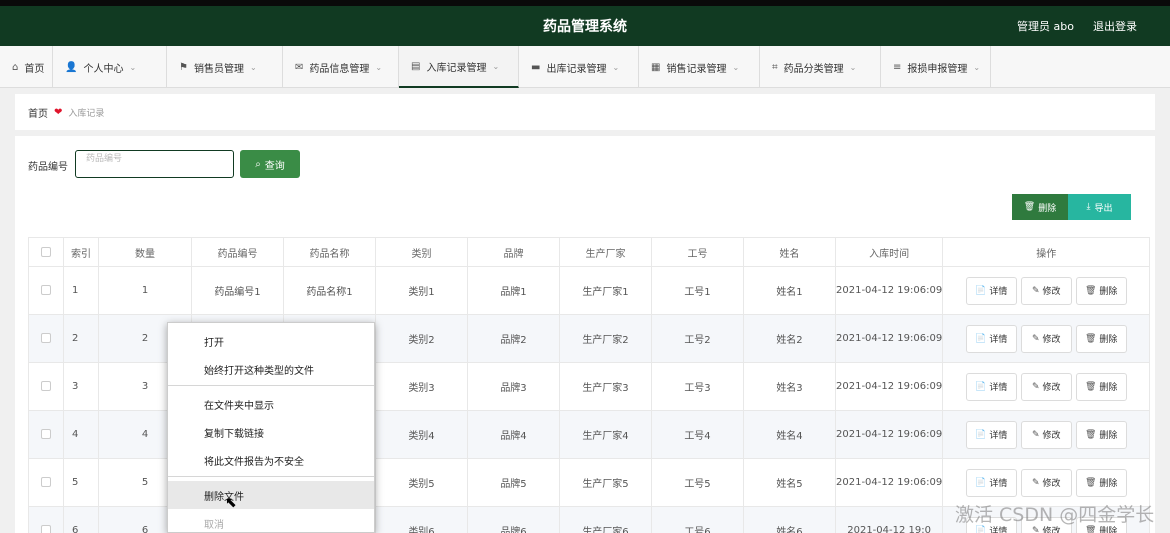  I want to click on context-menu-item: 打开, so click(271, 341).